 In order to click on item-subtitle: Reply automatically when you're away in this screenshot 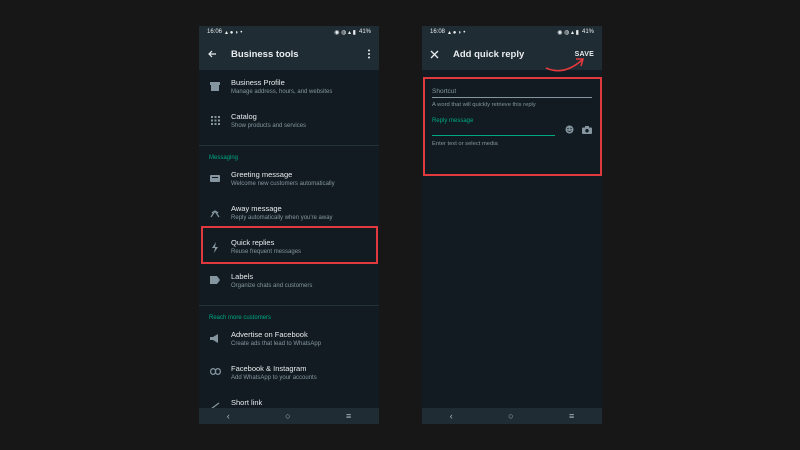, I will do `click(282, 218)`.